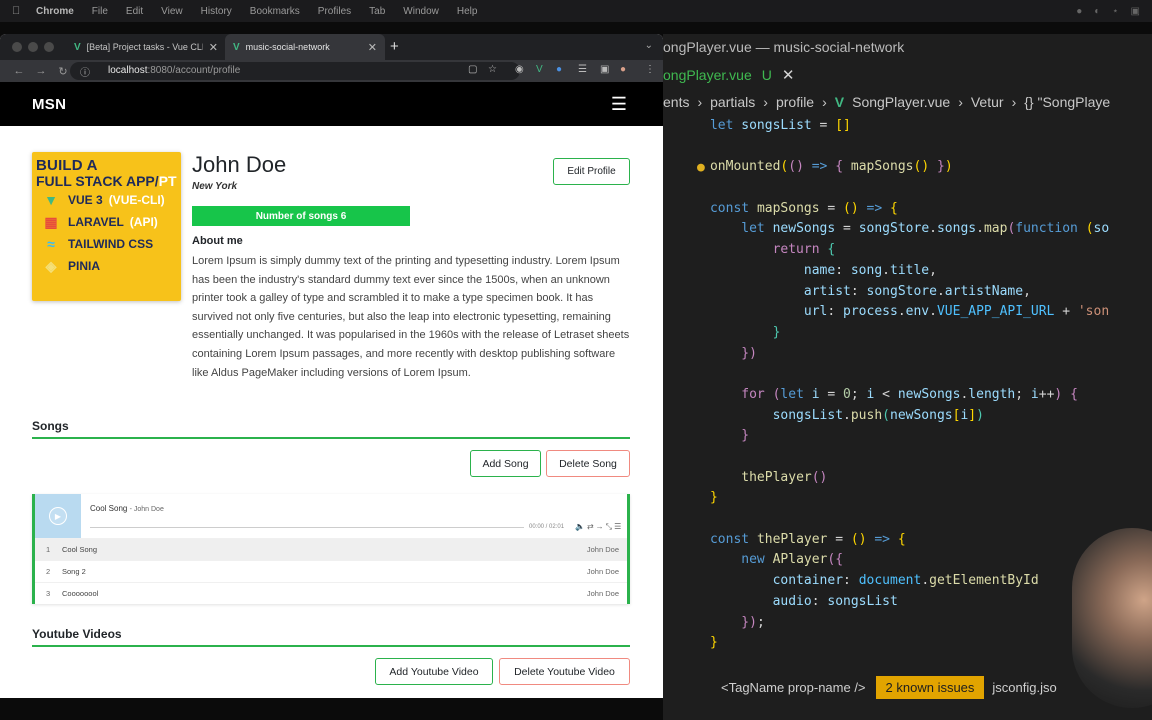 The width and height of the screenshot is (1152, 720). Describe the element at coordinates (987, 102) in the screenshot. I see `breadcrumb-item: Vetur` at that location.